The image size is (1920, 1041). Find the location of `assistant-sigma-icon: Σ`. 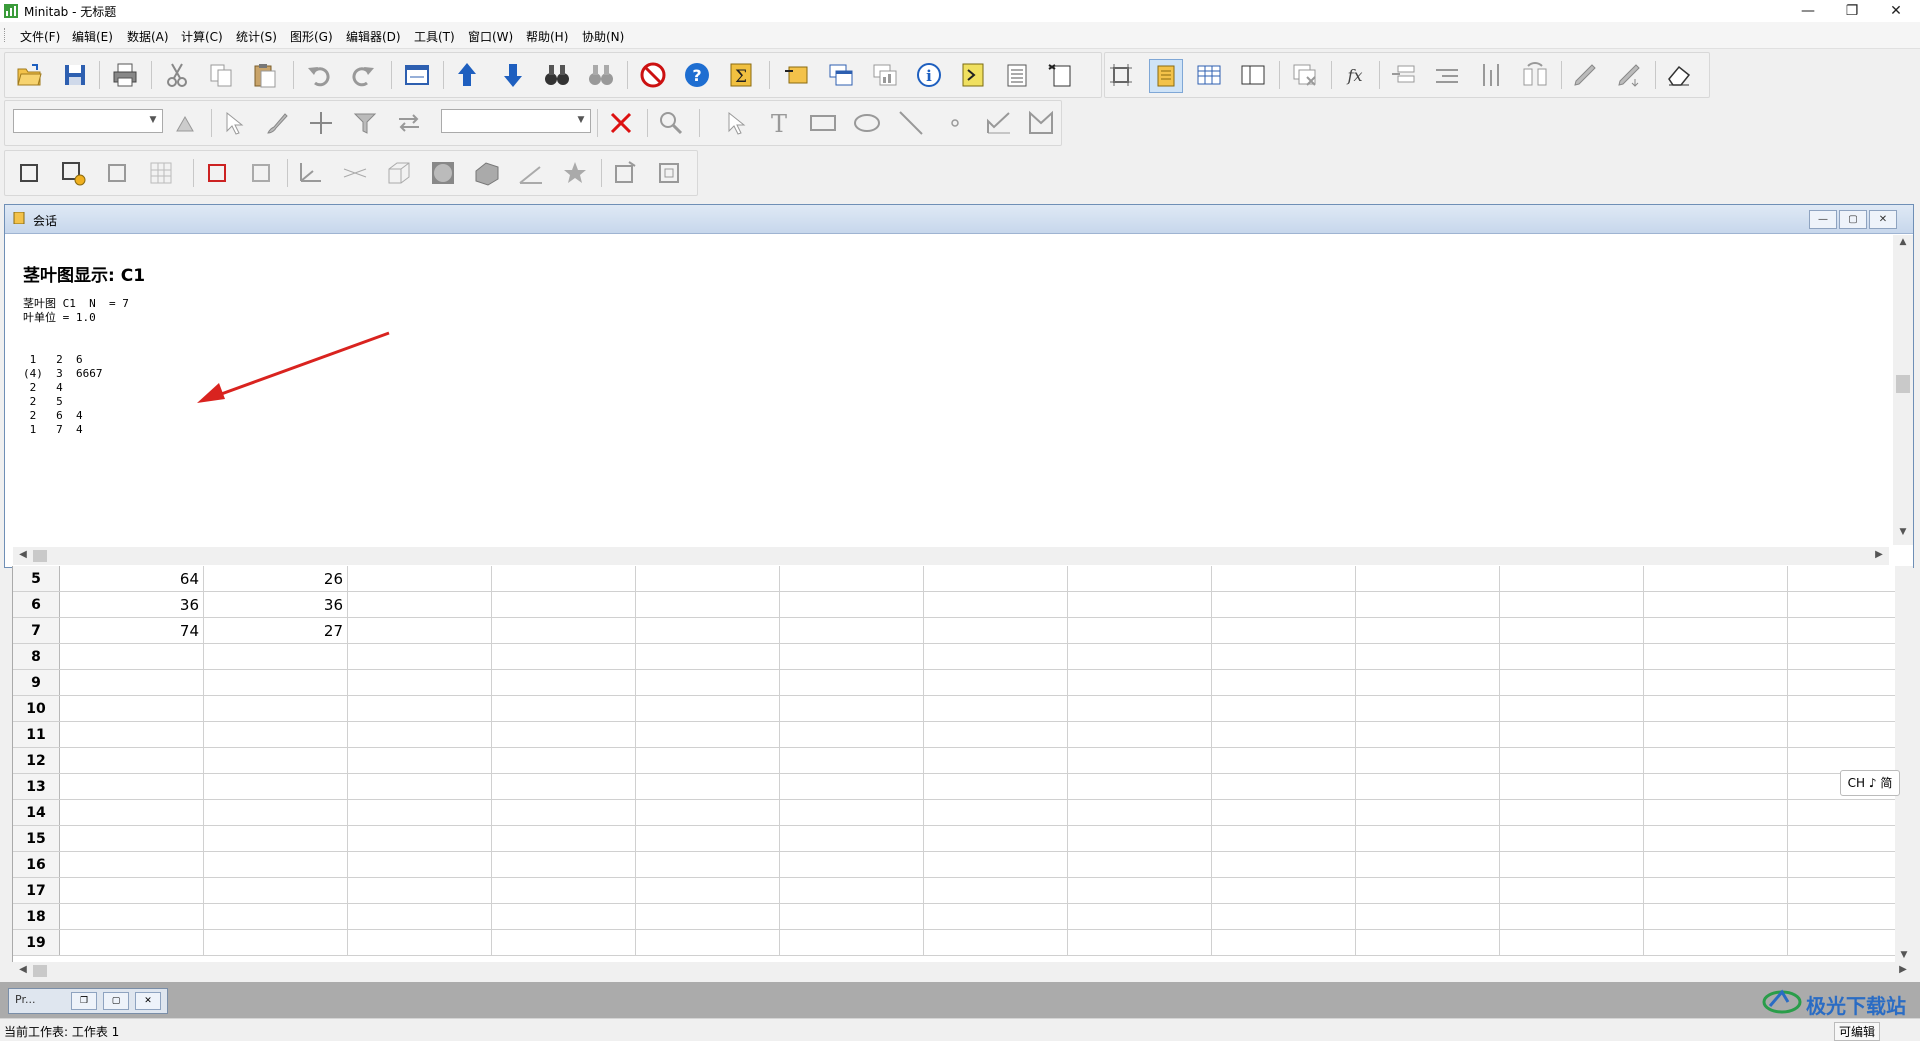

assistant-sigma-icon: Σ is located at coordinates (741, 75).